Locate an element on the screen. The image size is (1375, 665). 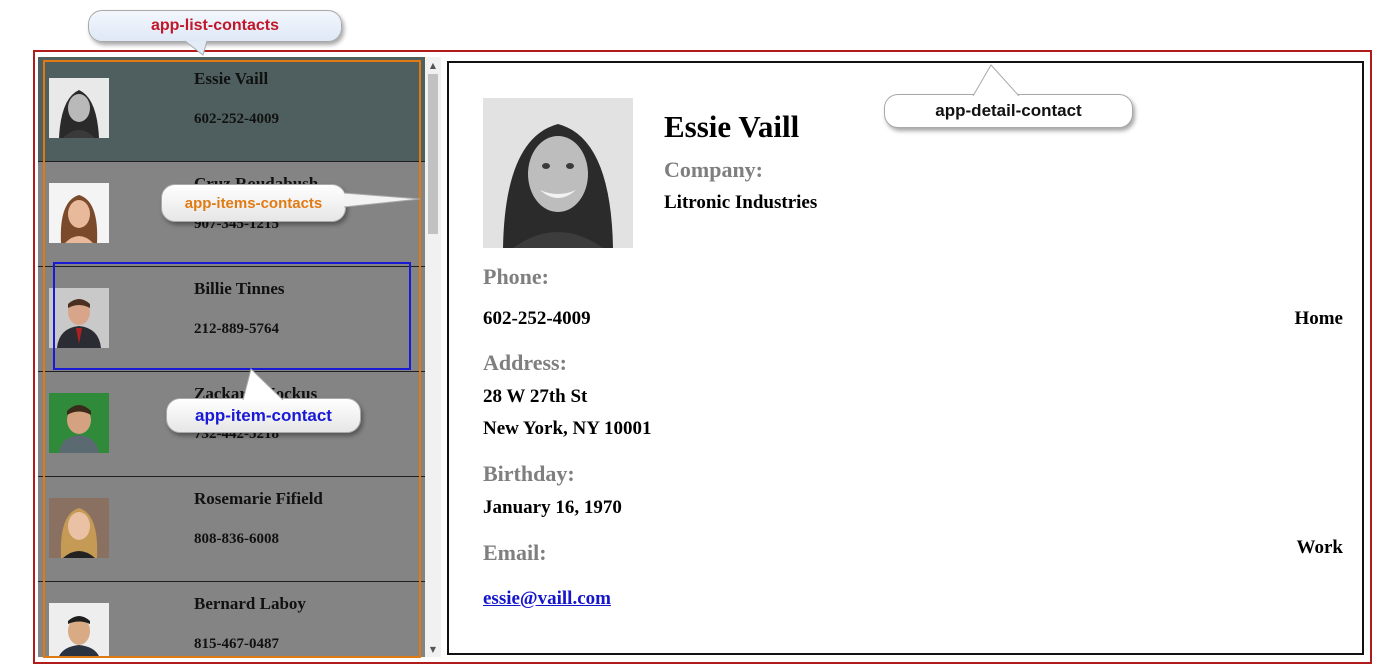
birthday-value: January 16, 1970 is located at coordinates (552, 507).